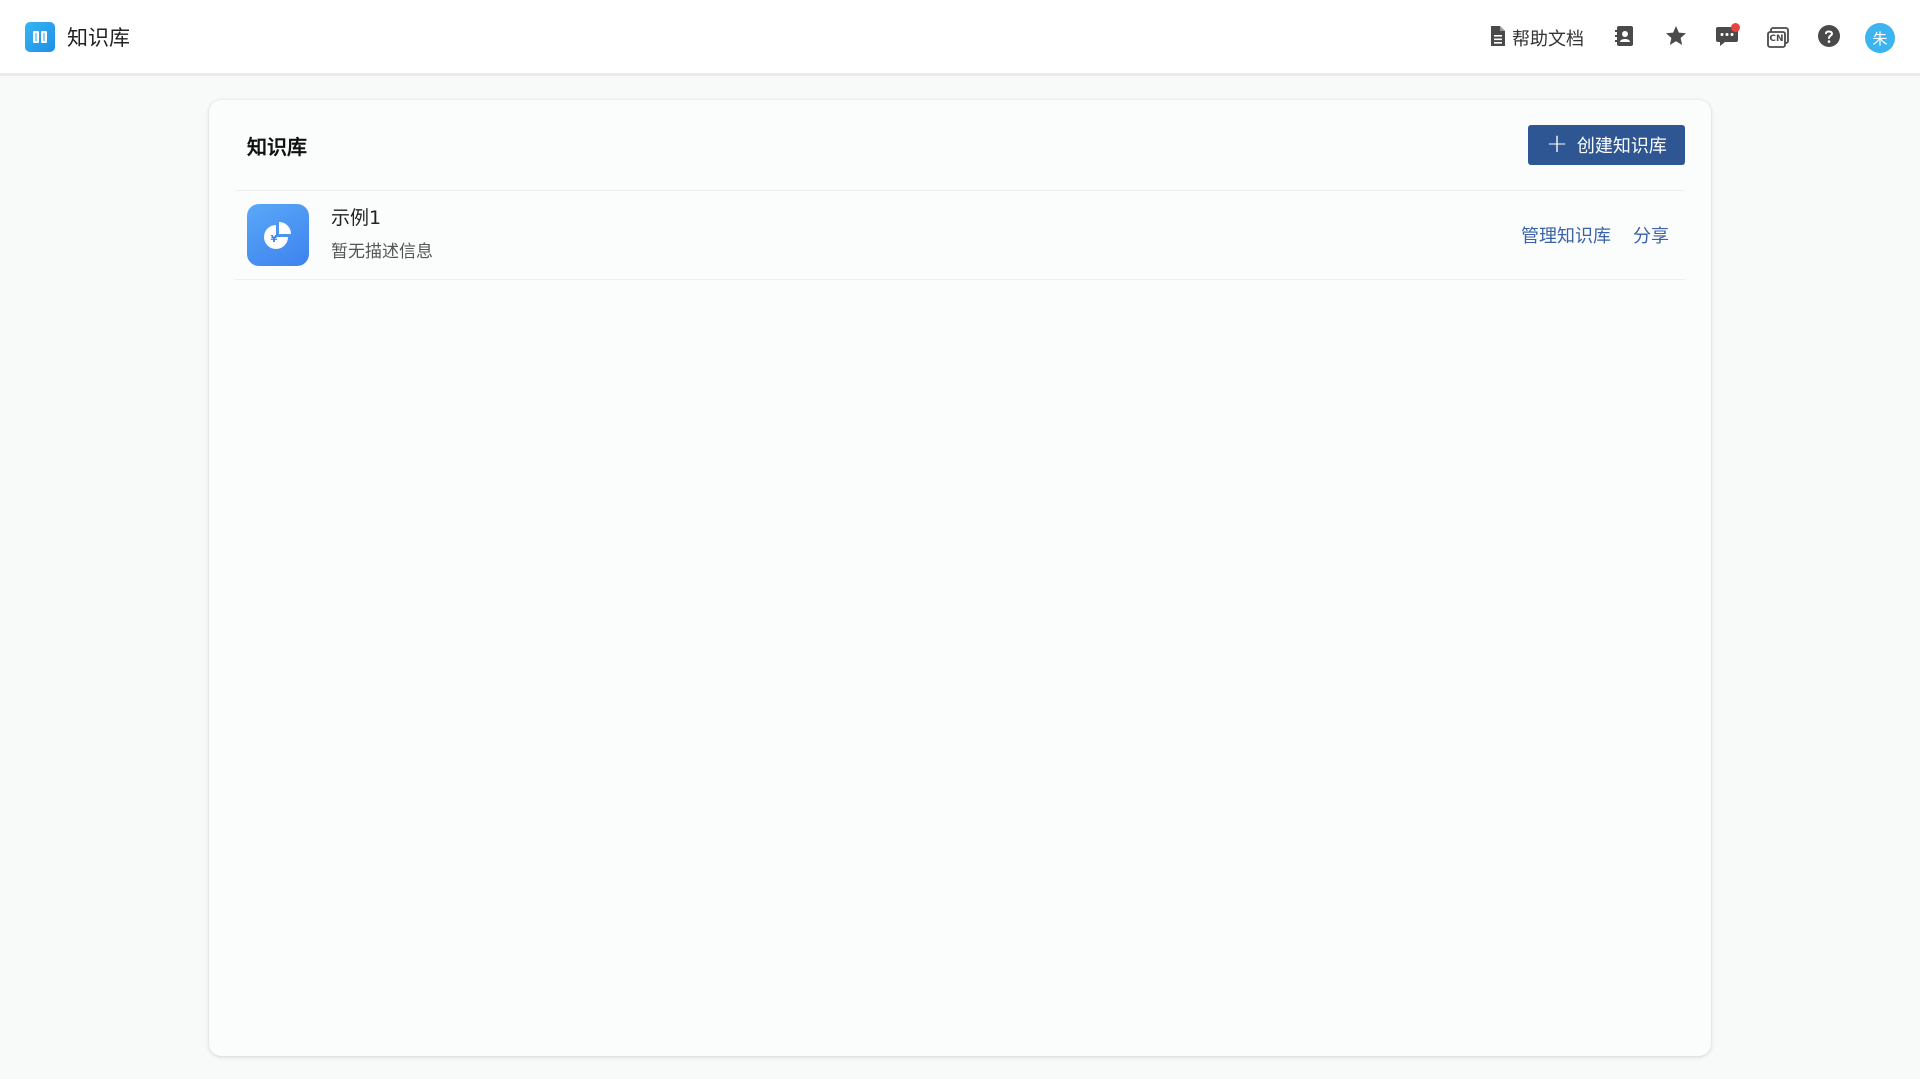 This screenshot has height=1079, width=1920. What do you see at coordinates (1727, 38) in the screenshot?
I see `messages-button` at bounding box center [1727, 38].